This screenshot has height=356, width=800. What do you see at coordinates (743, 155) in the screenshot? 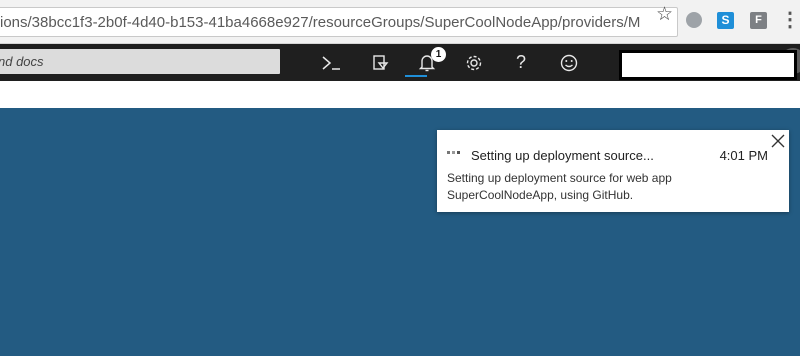
I see `notification-time: 4:01 PM` at bounding box center [743, 155].